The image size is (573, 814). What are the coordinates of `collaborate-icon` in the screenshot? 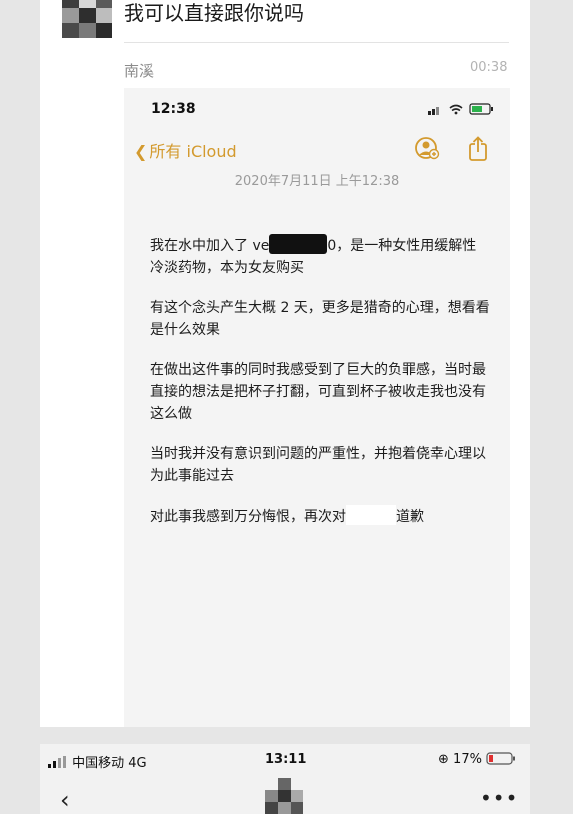 It's located at (427, 148).